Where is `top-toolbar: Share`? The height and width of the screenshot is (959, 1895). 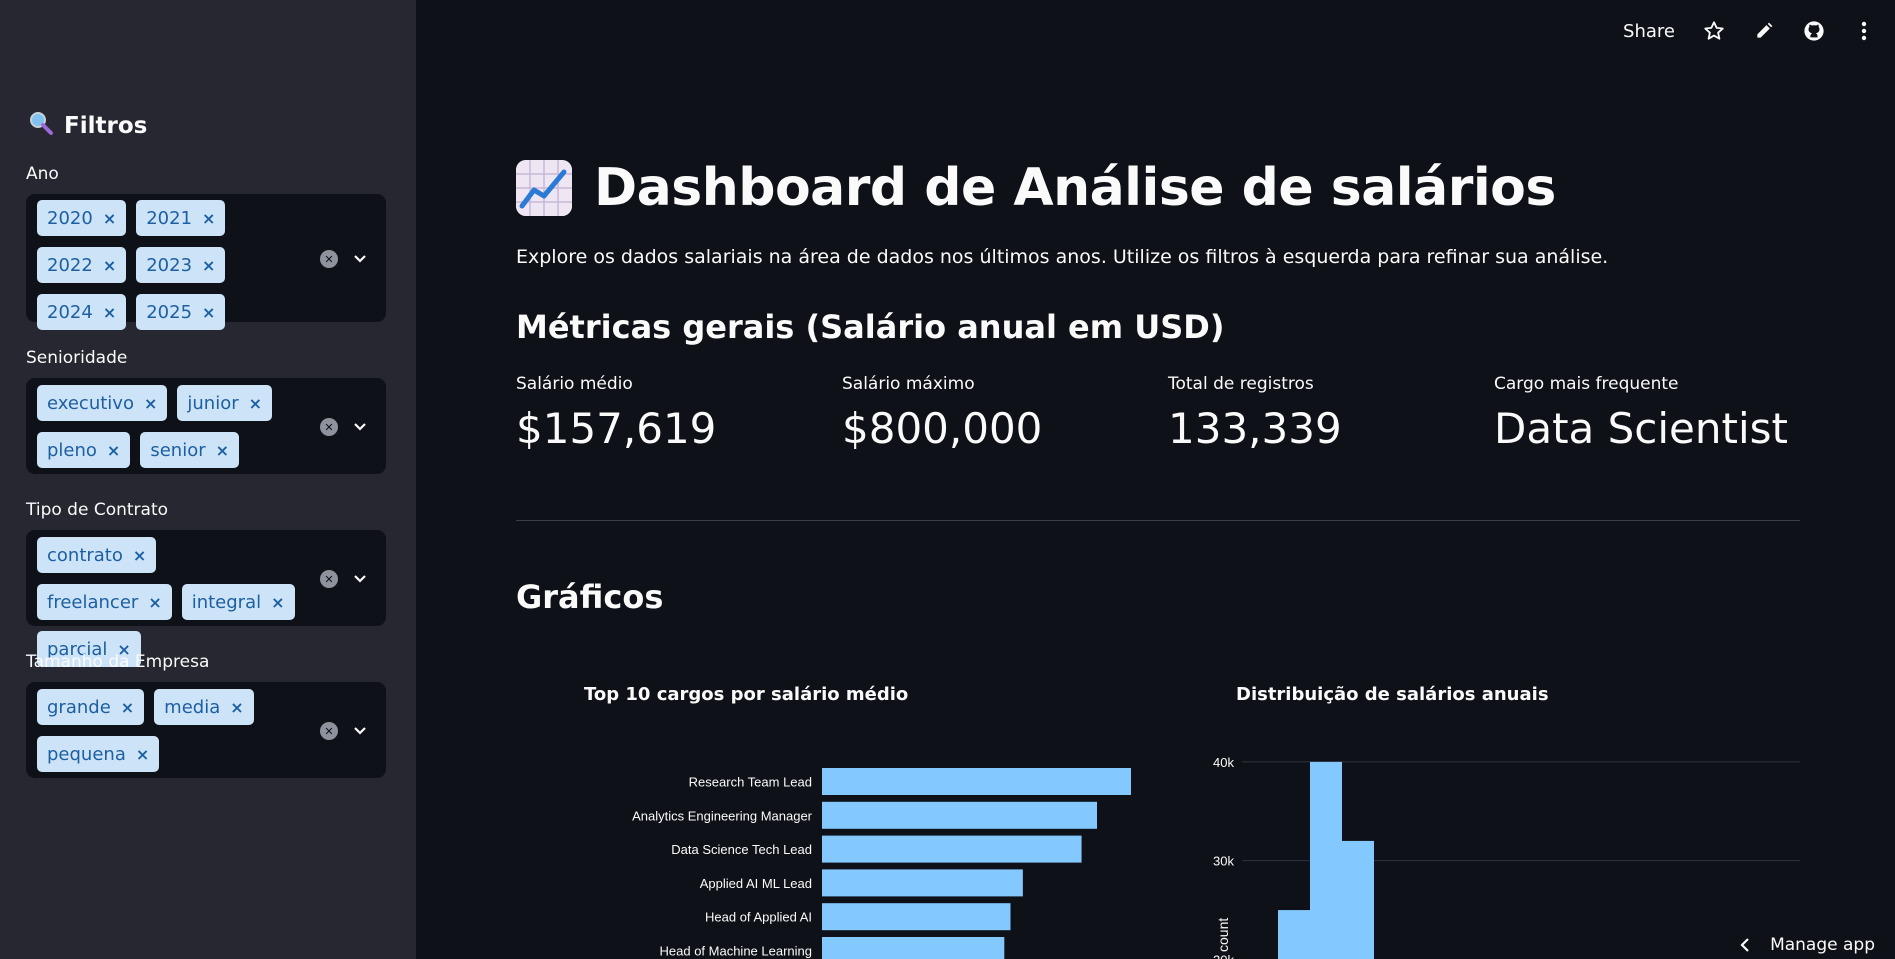 top-toolbar: Share is located at coordinates (1749, 31).